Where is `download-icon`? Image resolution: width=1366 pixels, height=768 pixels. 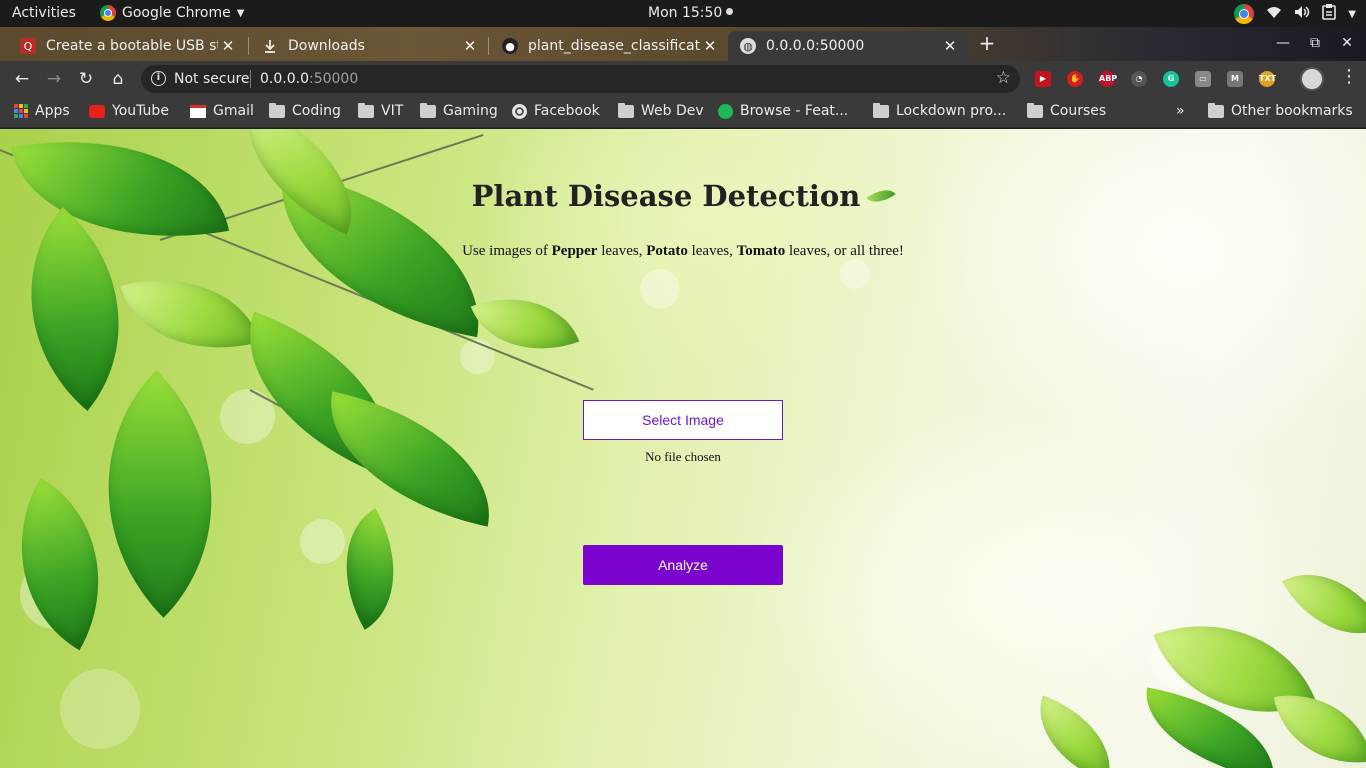
download-icon is located at coordinates (270, 46).